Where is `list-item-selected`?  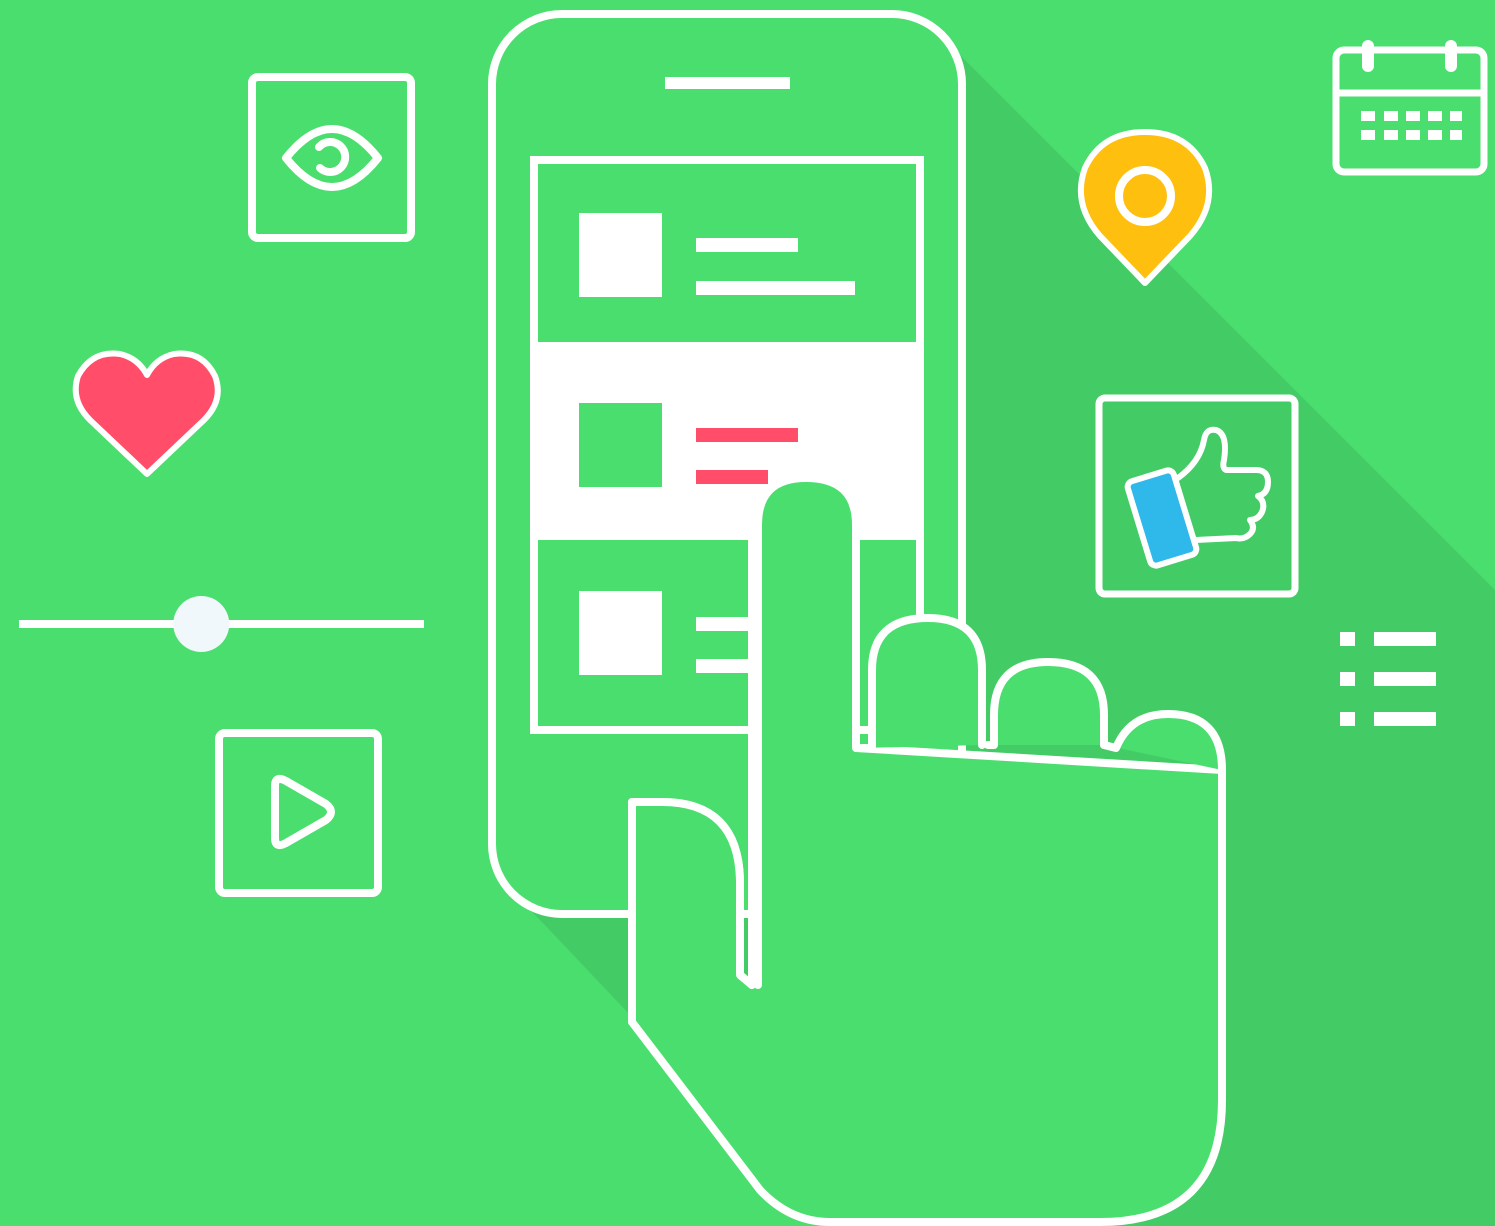 list-item-selected is located at coordinates (727, 441).